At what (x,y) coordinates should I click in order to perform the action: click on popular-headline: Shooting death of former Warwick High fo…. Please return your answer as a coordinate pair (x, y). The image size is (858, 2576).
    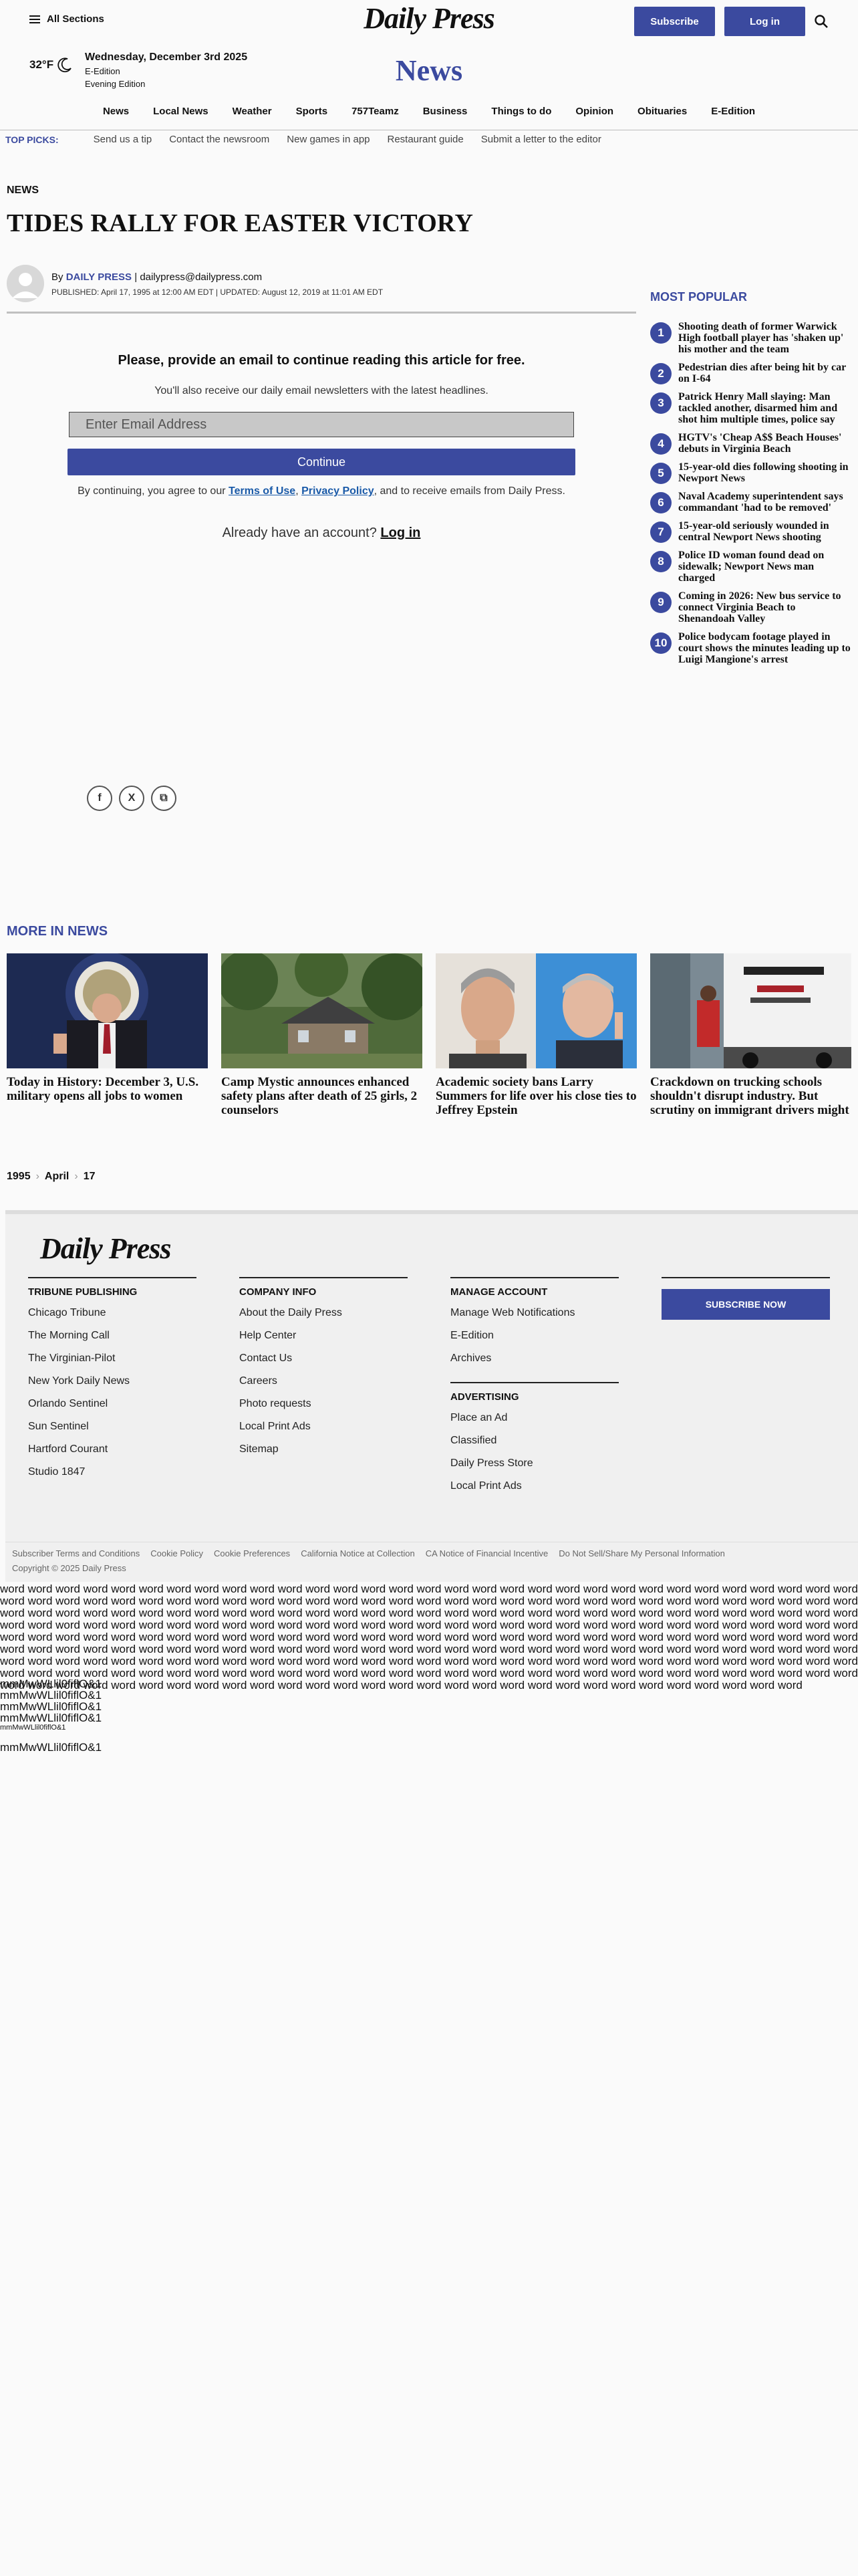
    Looking at the image, I should click on (765, 338).